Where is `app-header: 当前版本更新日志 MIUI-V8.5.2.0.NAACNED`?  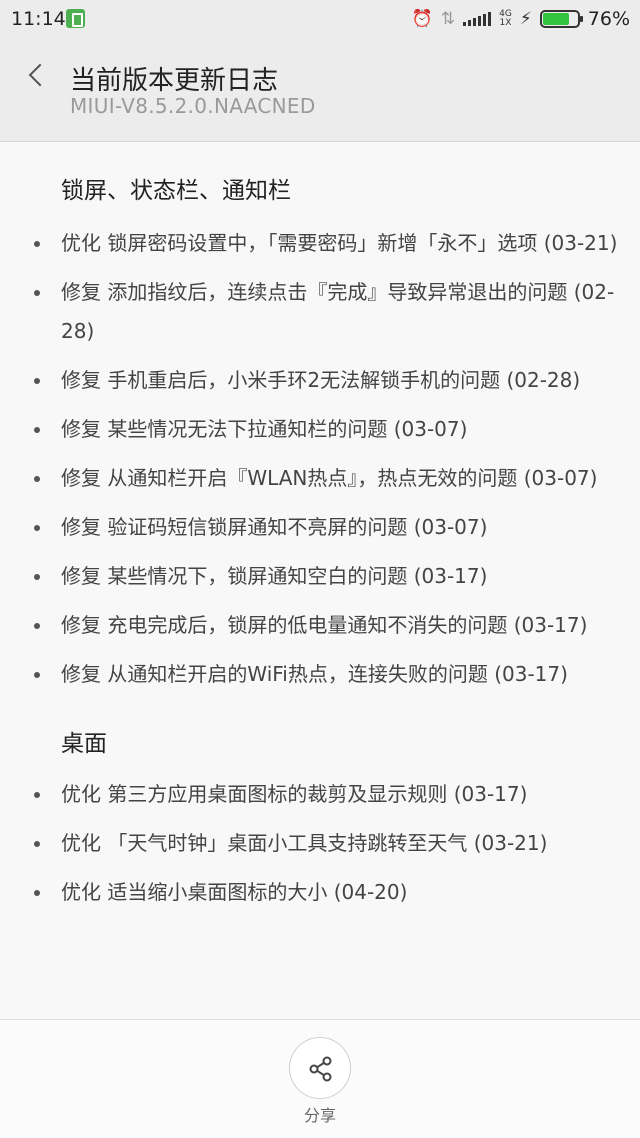 app-header: 当前版本更新日志 MIUI-V8.5.2.0.NAACNED is located at coordinates (320, 90).